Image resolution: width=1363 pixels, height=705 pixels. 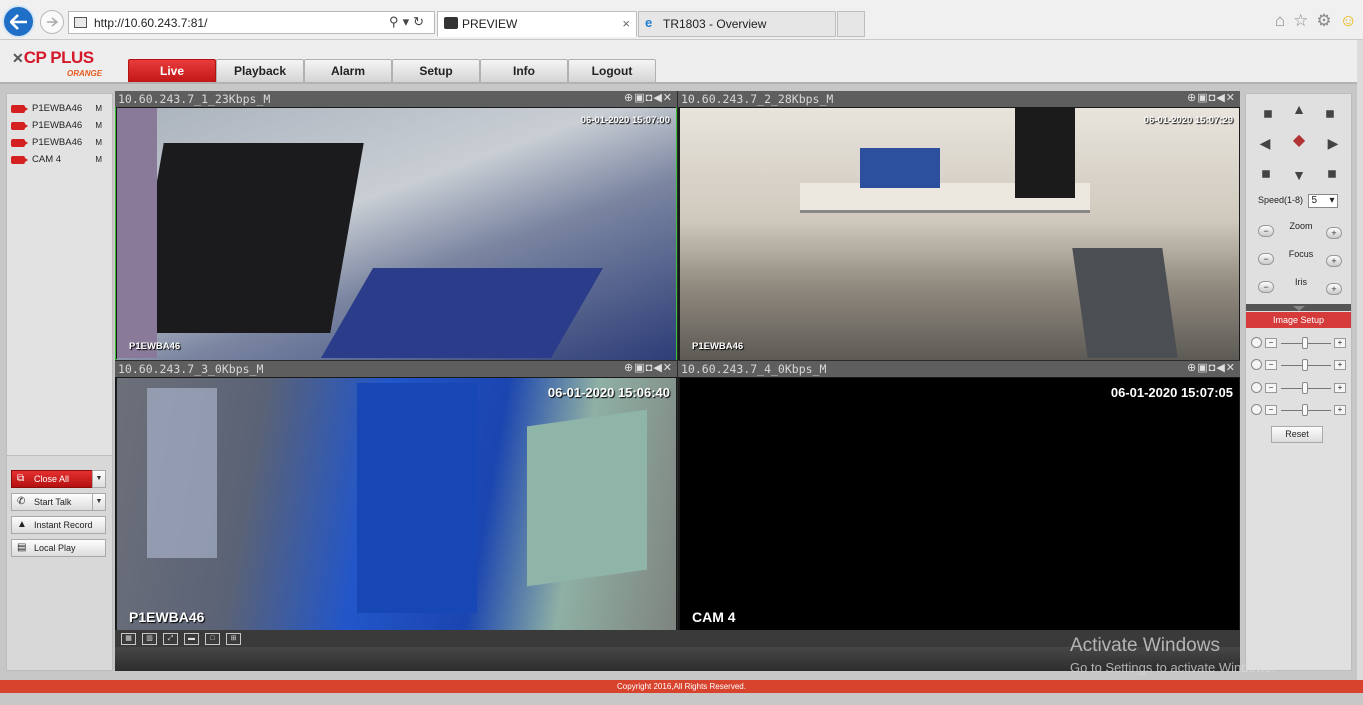 I want to click on menu-live: Live, so click(x=172, y=70).